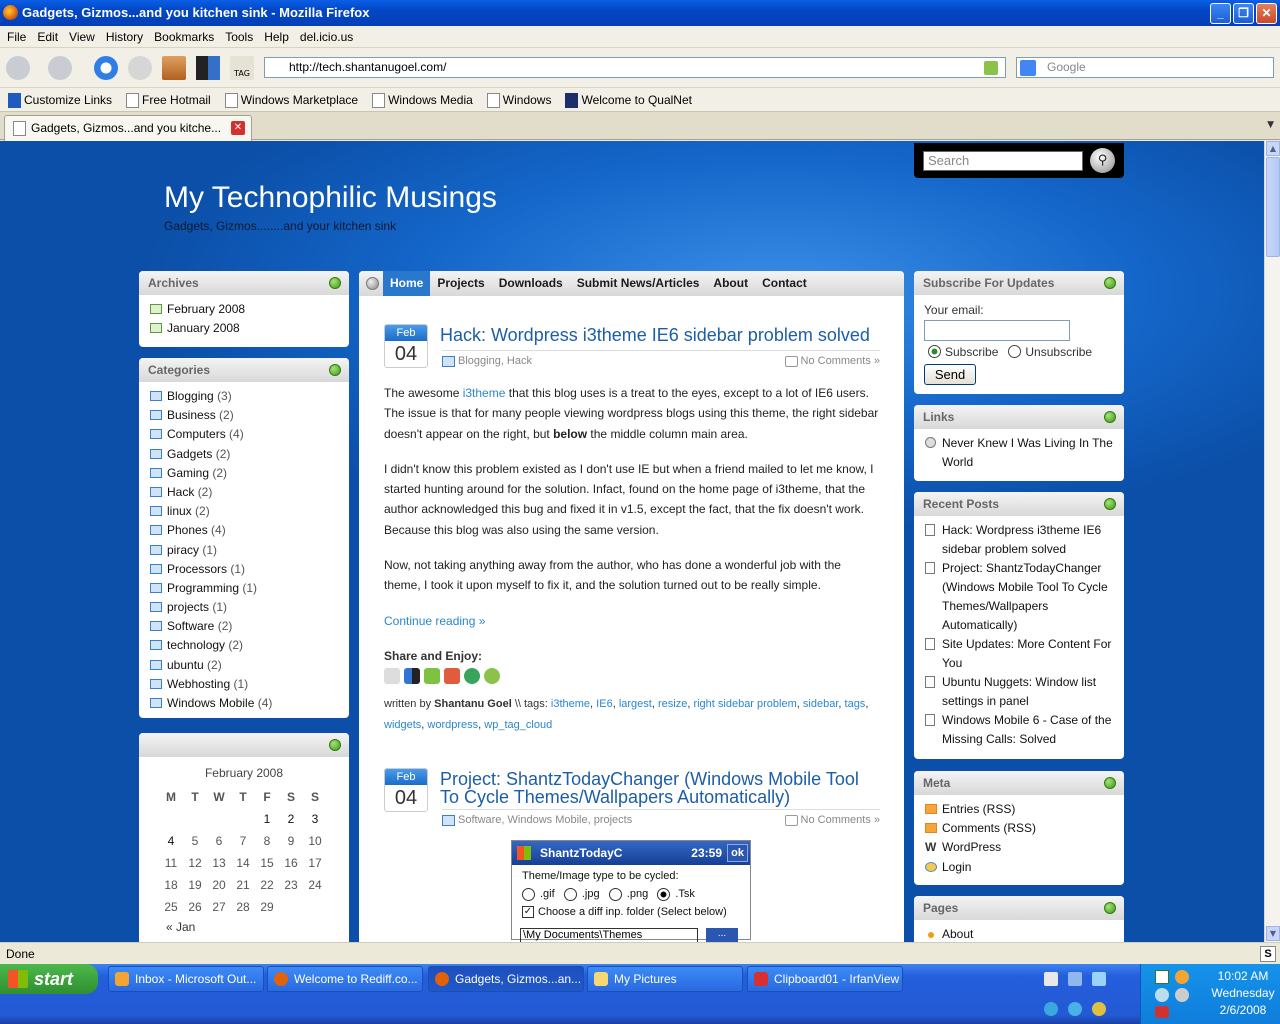 The image size is (1280, 1024). Describe the element at coordinates (106, 68) in the screenshot. I see `reload-icon` at that location.